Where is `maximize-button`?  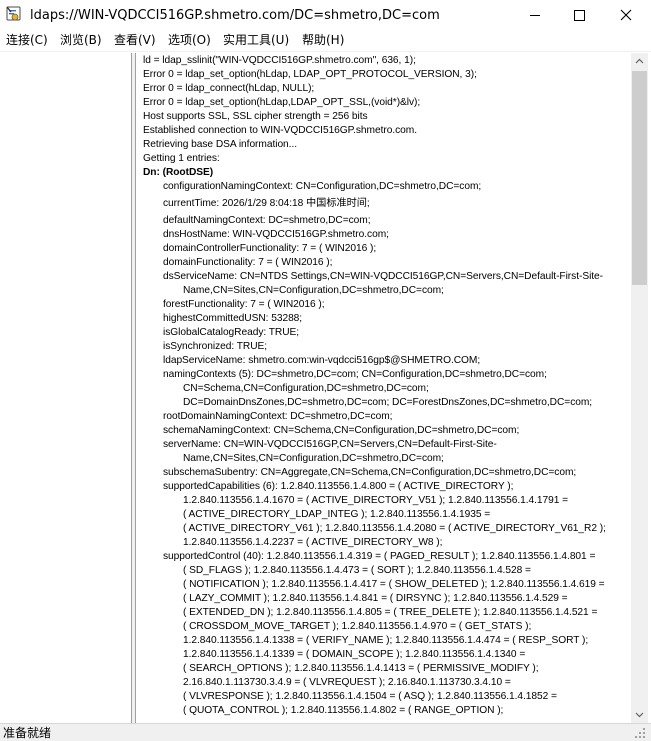
maximize-button is located at coordinates (579, 15).